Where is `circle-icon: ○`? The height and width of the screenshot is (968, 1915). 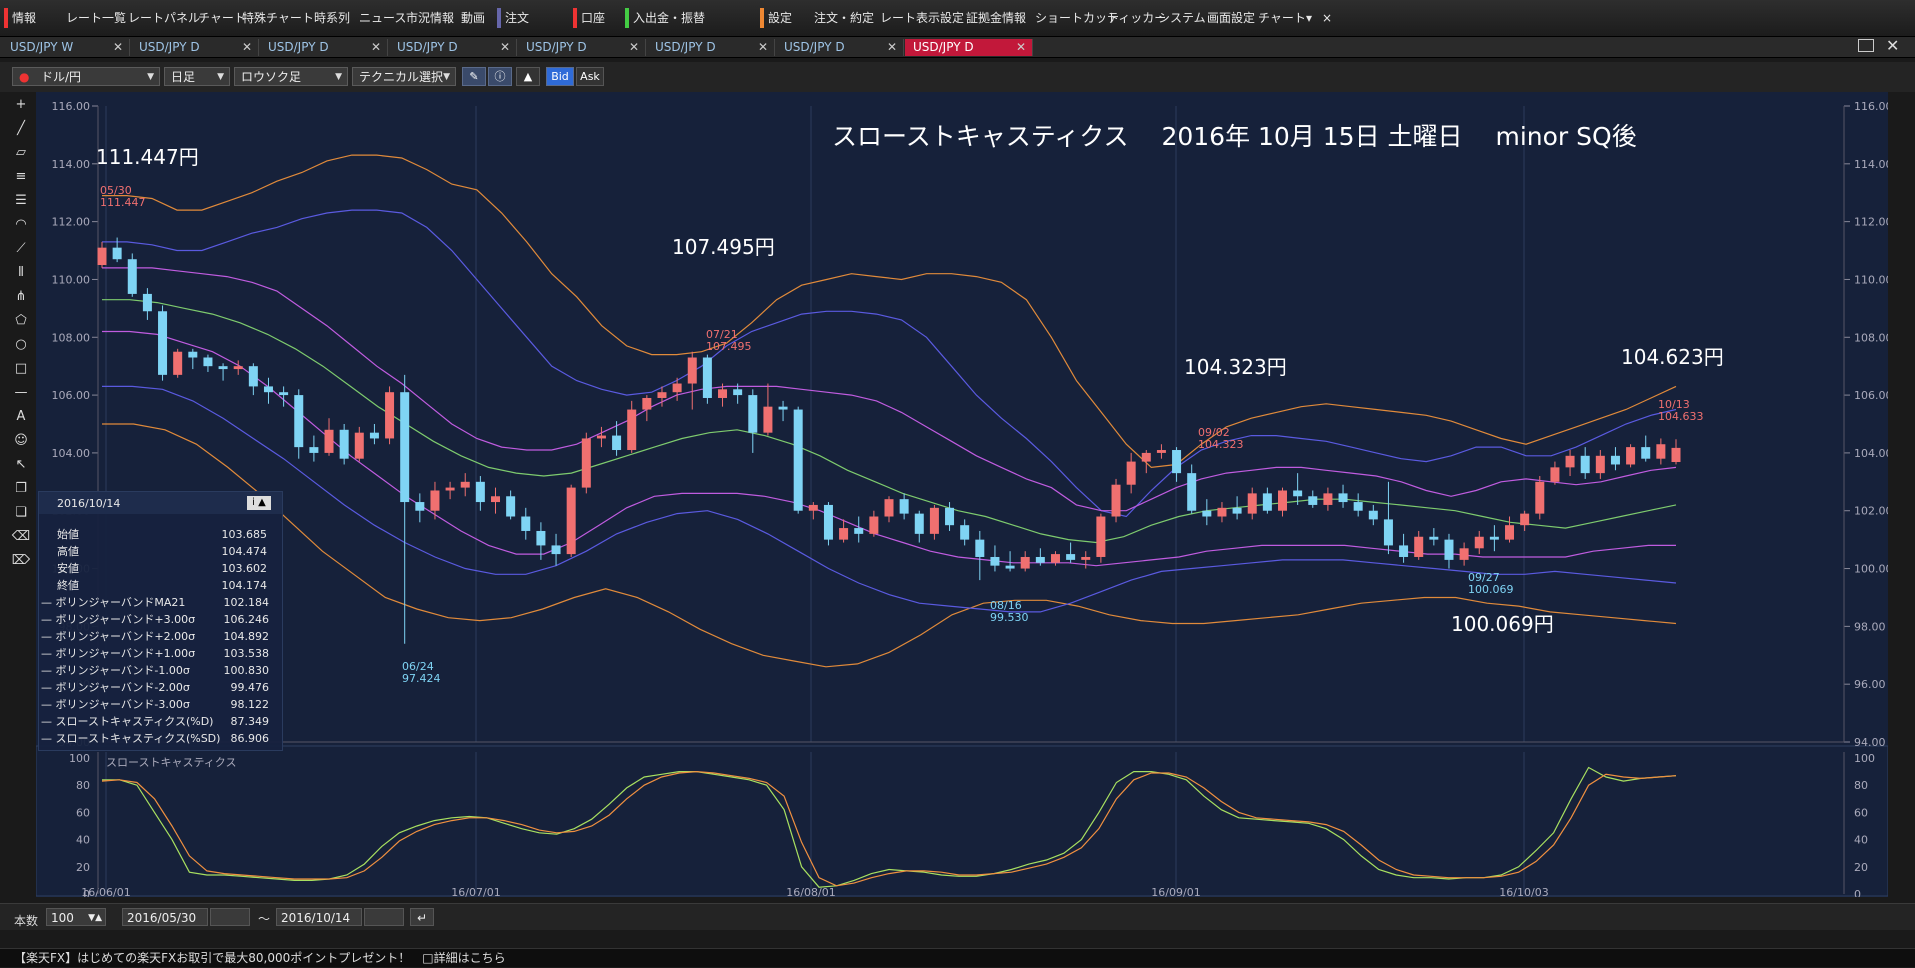 circle-icon: ○ is located at coordinates (21, 345).